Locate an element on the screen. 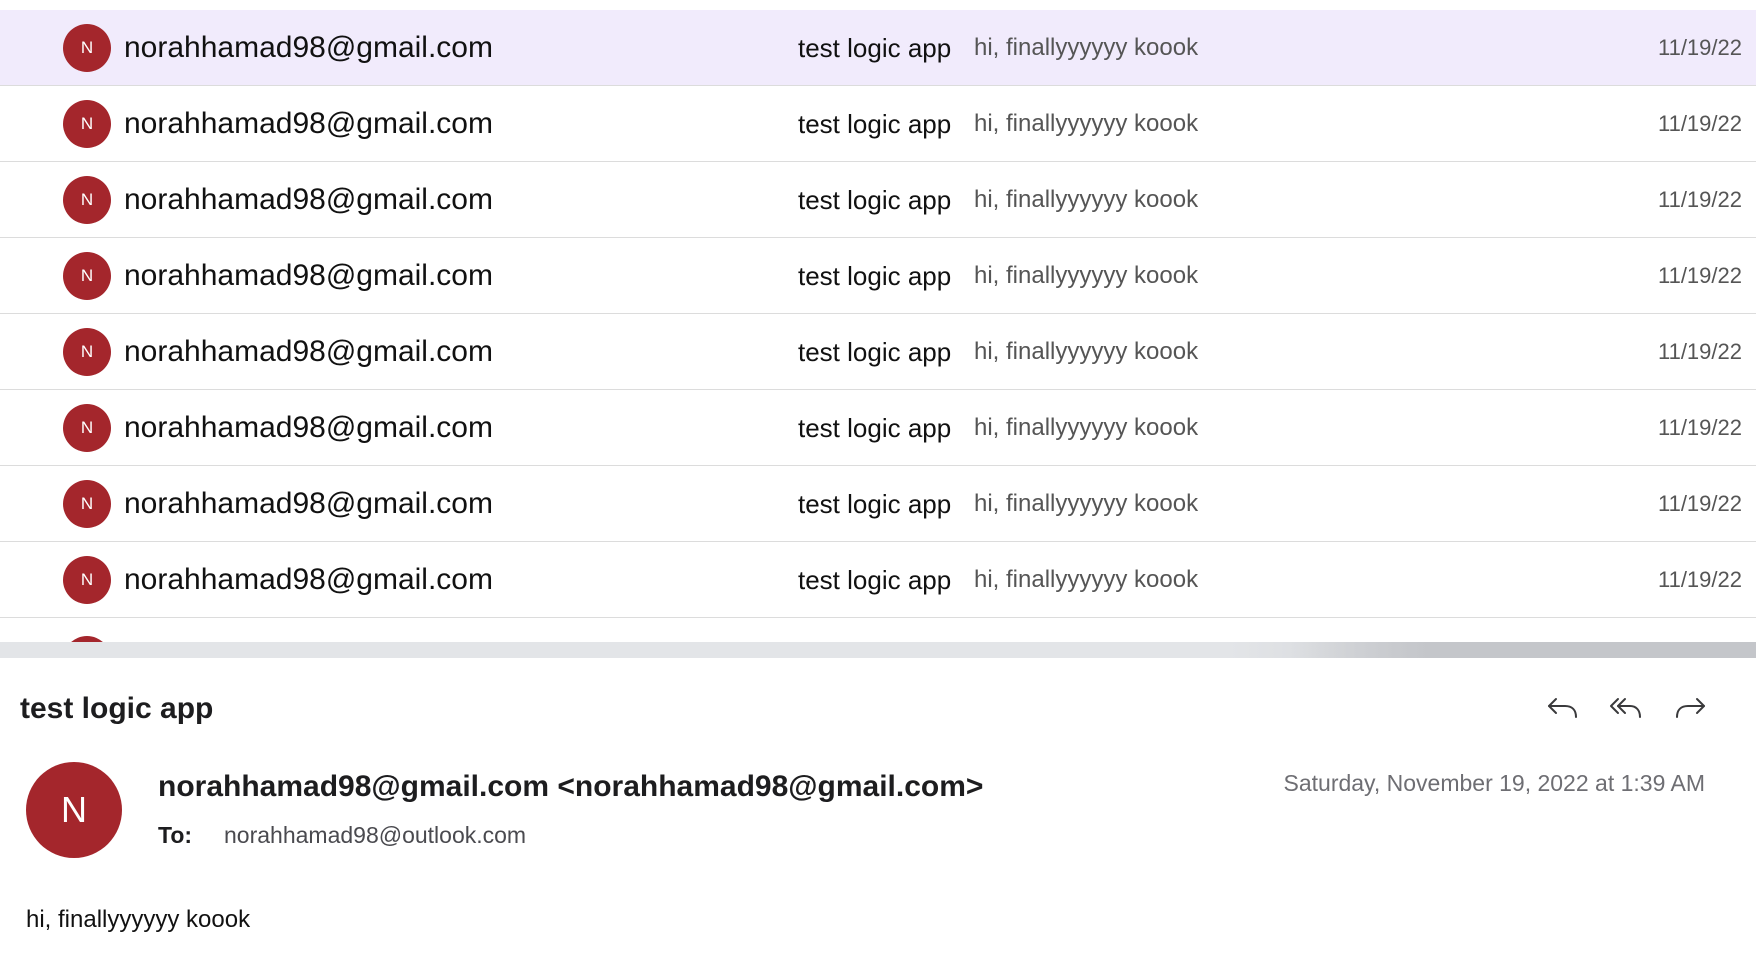 Image resolution: width=1756 pixels, height=974 pixels. sender-avatar-large: N is located at coordinates (74, 810).